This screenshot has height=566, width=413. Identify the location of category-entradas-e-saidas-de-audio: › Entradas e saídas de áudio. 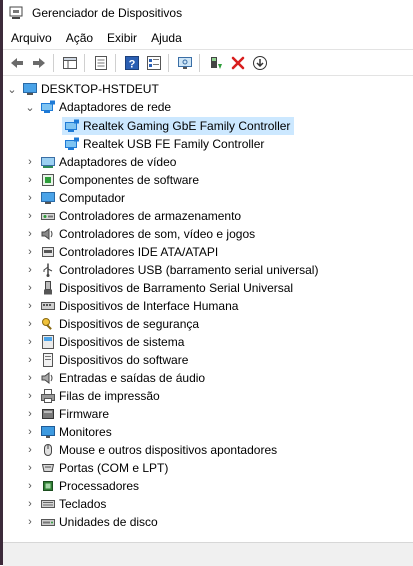
(114, 378).